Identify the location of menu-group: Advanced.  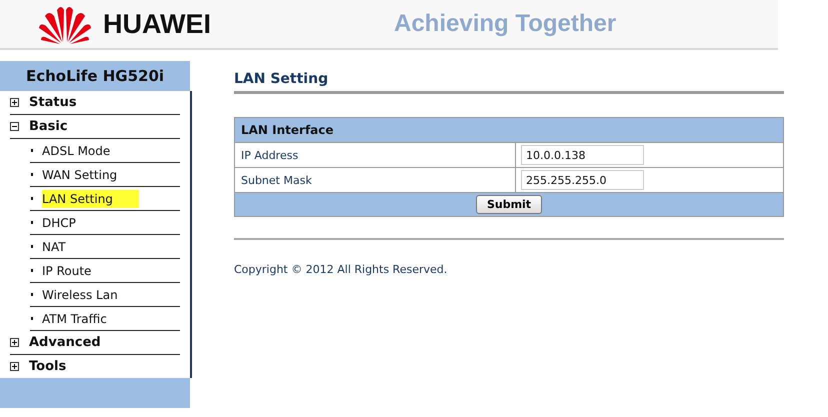
(95, 343).